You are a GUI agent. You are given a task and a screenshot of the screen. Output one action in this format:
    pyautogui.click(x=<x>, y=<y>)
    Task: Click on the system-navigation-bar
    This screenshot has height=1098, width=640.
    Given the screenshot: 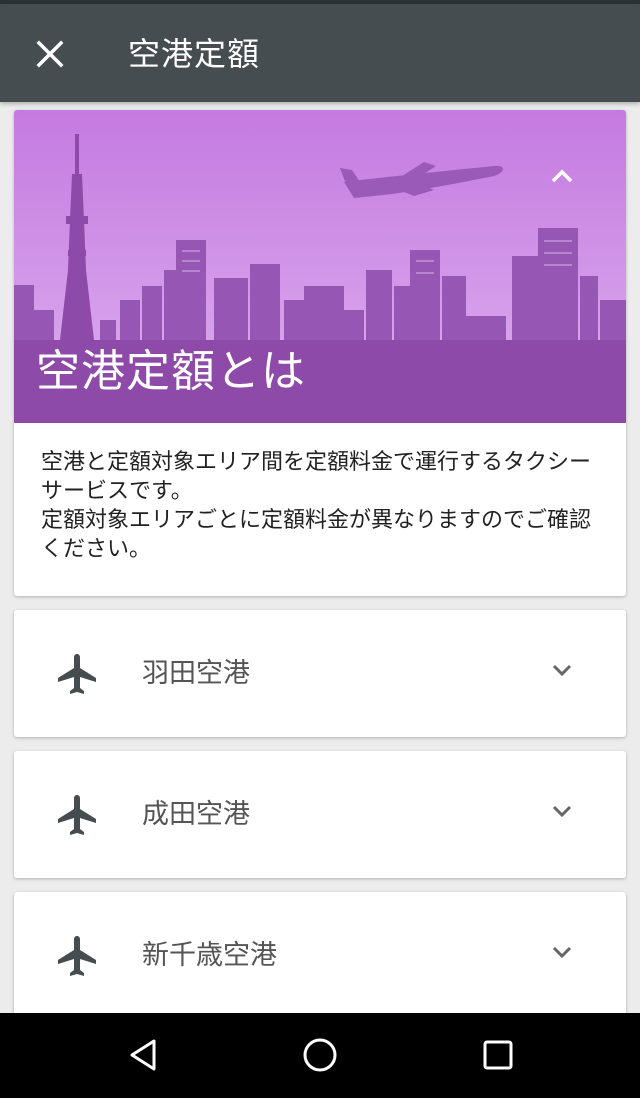 What is the action you would take?
    pyautogui.click(x=320, y=1055)
    